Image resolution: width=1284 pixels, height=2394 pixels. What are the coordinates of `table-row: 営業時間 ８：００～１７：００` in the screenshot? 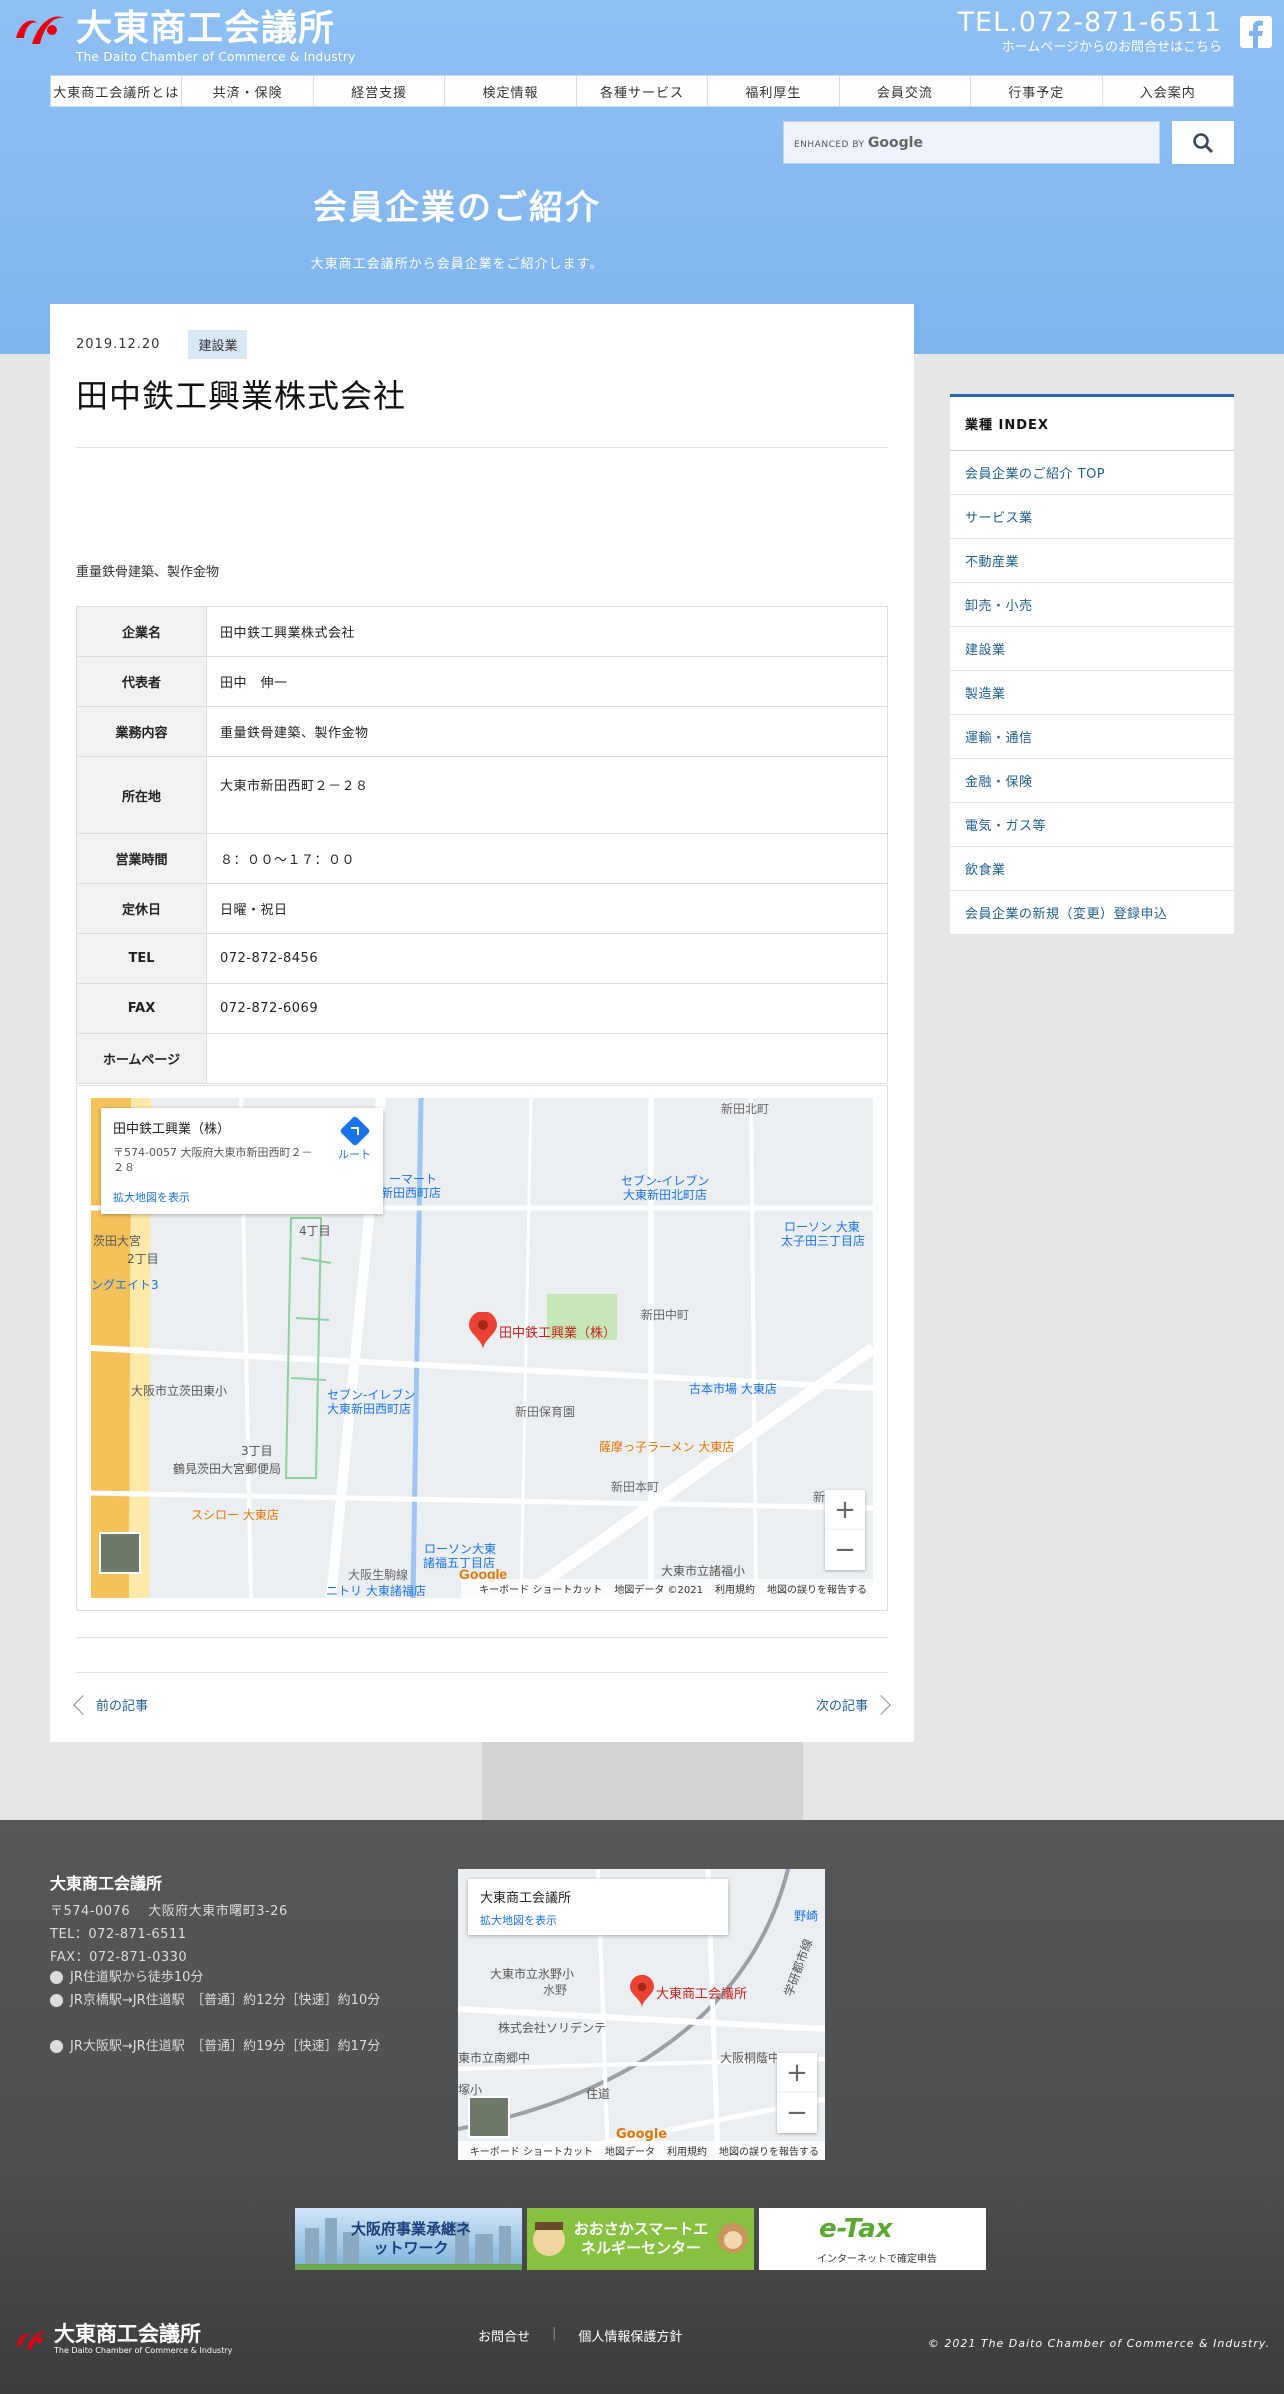 It's located at (482, 858).